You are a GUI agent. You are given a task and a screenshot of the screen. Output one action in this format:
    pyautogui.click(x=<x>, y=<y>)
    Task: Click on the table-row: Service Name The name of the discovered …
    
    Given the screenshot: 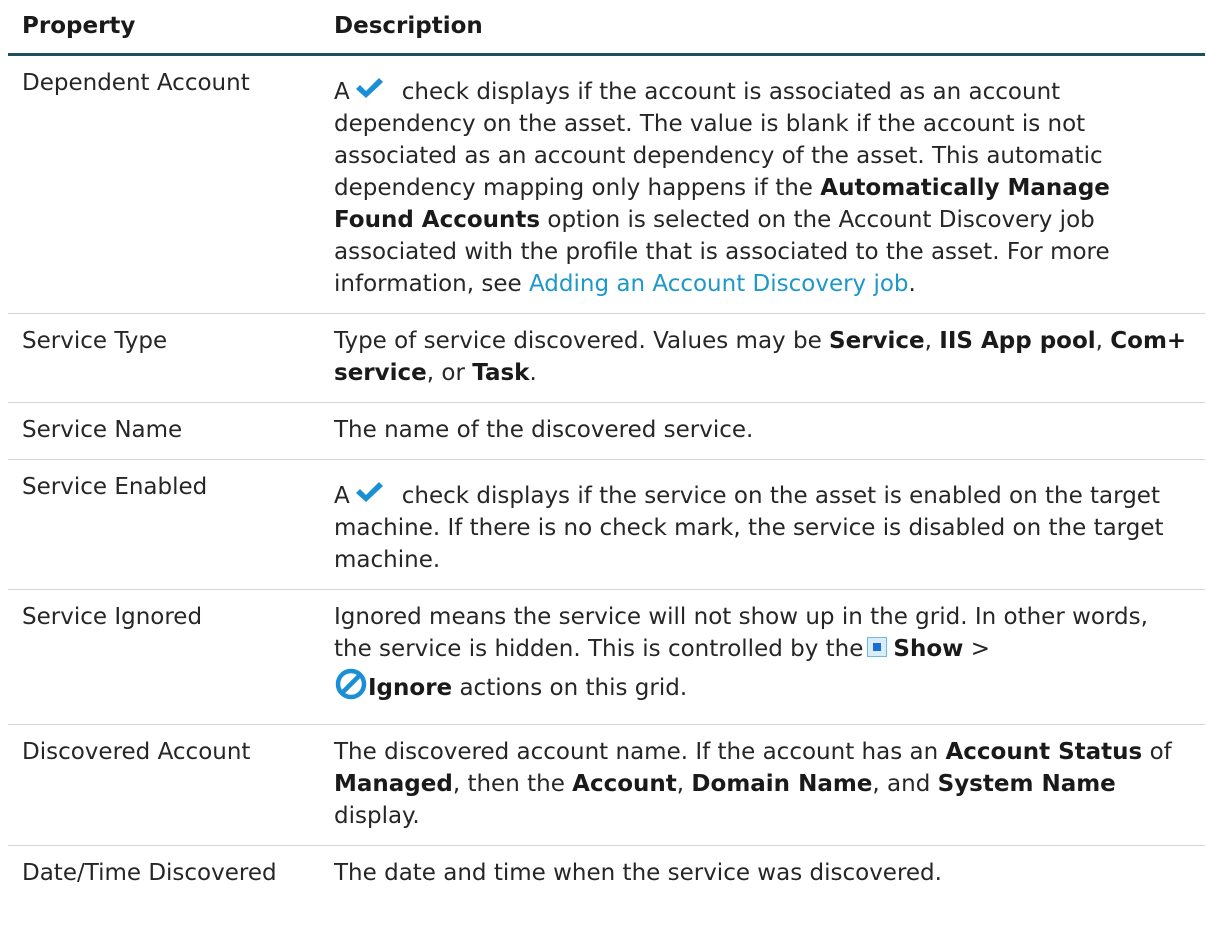 What is the action you would take?
    pyautogui.click(x=606, y=431)
    